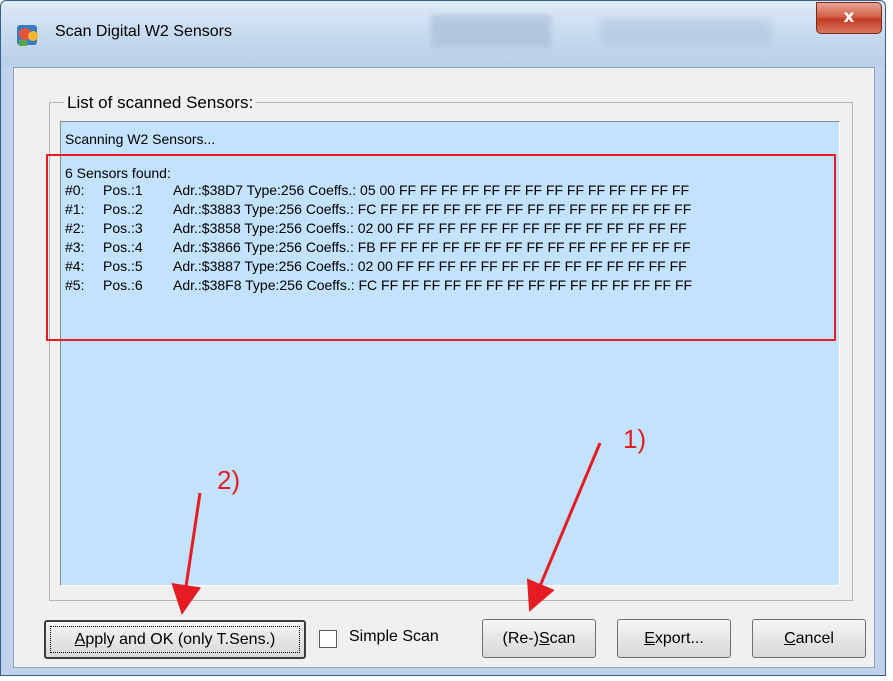  I want to click on close-button: x, so click(849, 18).